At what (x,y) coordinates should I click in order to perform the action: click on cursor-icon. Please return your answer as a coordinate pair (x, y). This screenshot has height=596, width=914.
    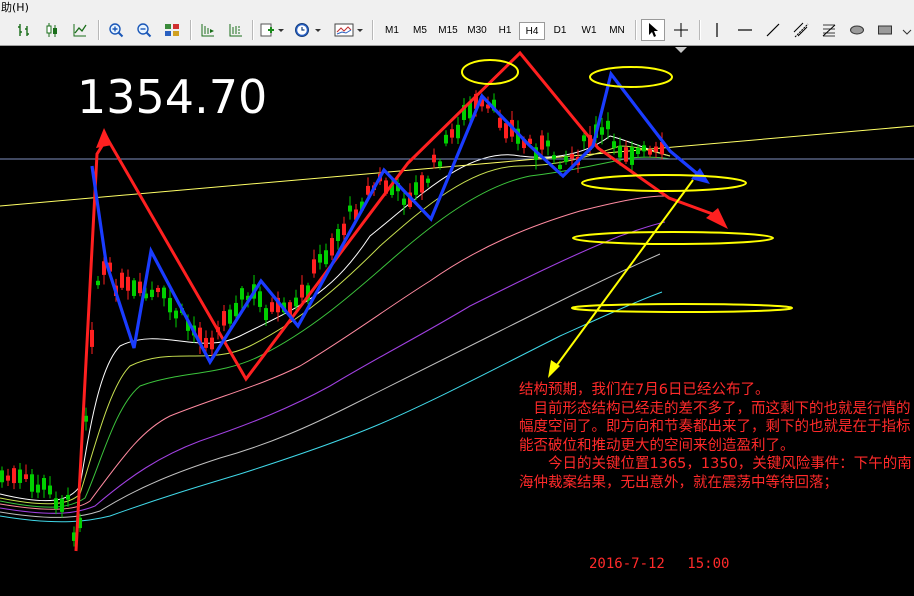
    Looking at the image, I should click on (653, 30).